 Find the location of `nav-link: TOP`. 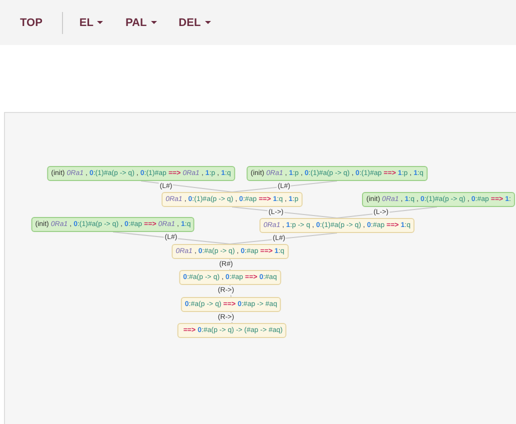

nav-link: TOP is located at coordinates (31, 22).